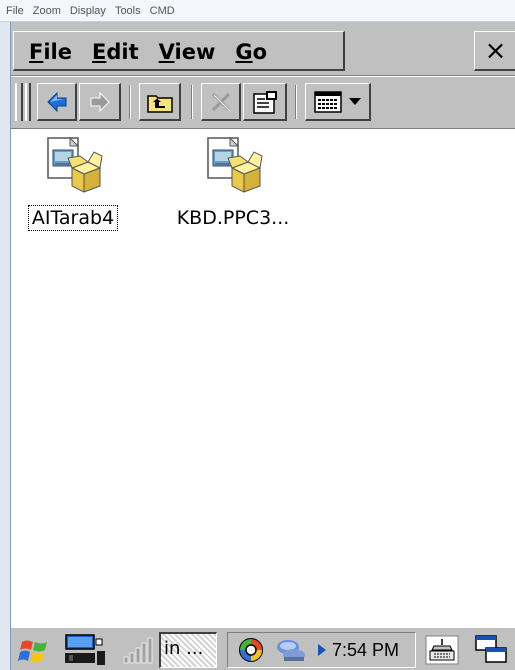  Describe the element at coordinates (257, 11) in the screenshot. I see `emulator-menubar: File Zoom Display Tools CMD` at that location.